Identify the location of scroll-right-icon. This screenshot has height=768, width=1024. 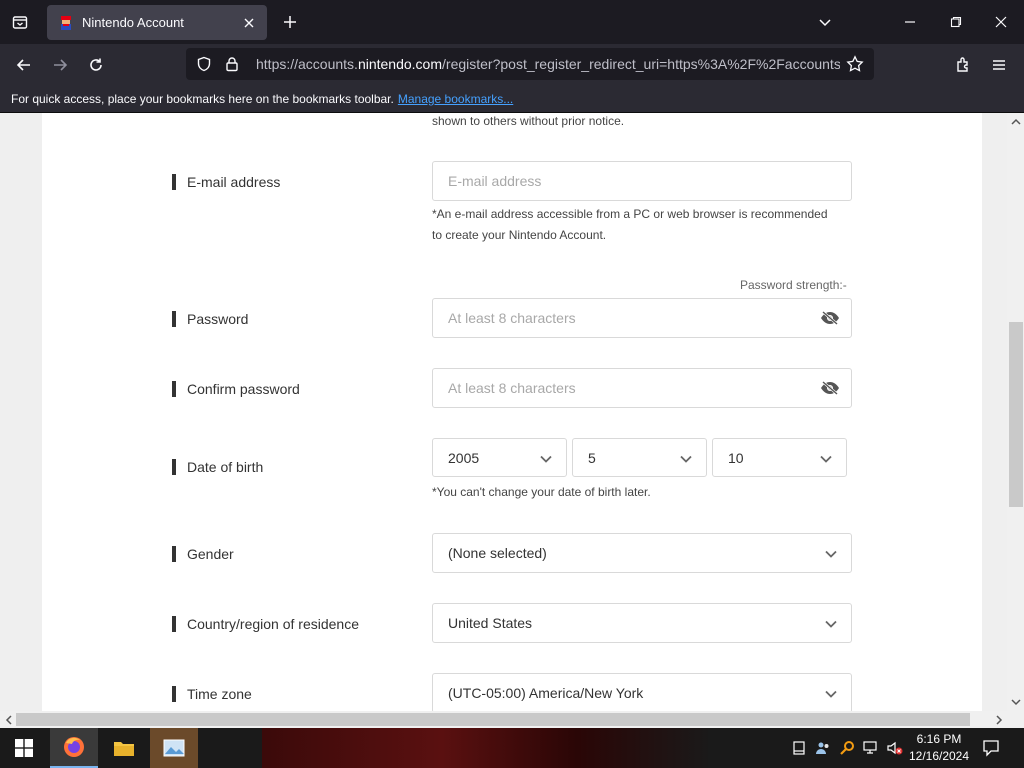
(999, 720).